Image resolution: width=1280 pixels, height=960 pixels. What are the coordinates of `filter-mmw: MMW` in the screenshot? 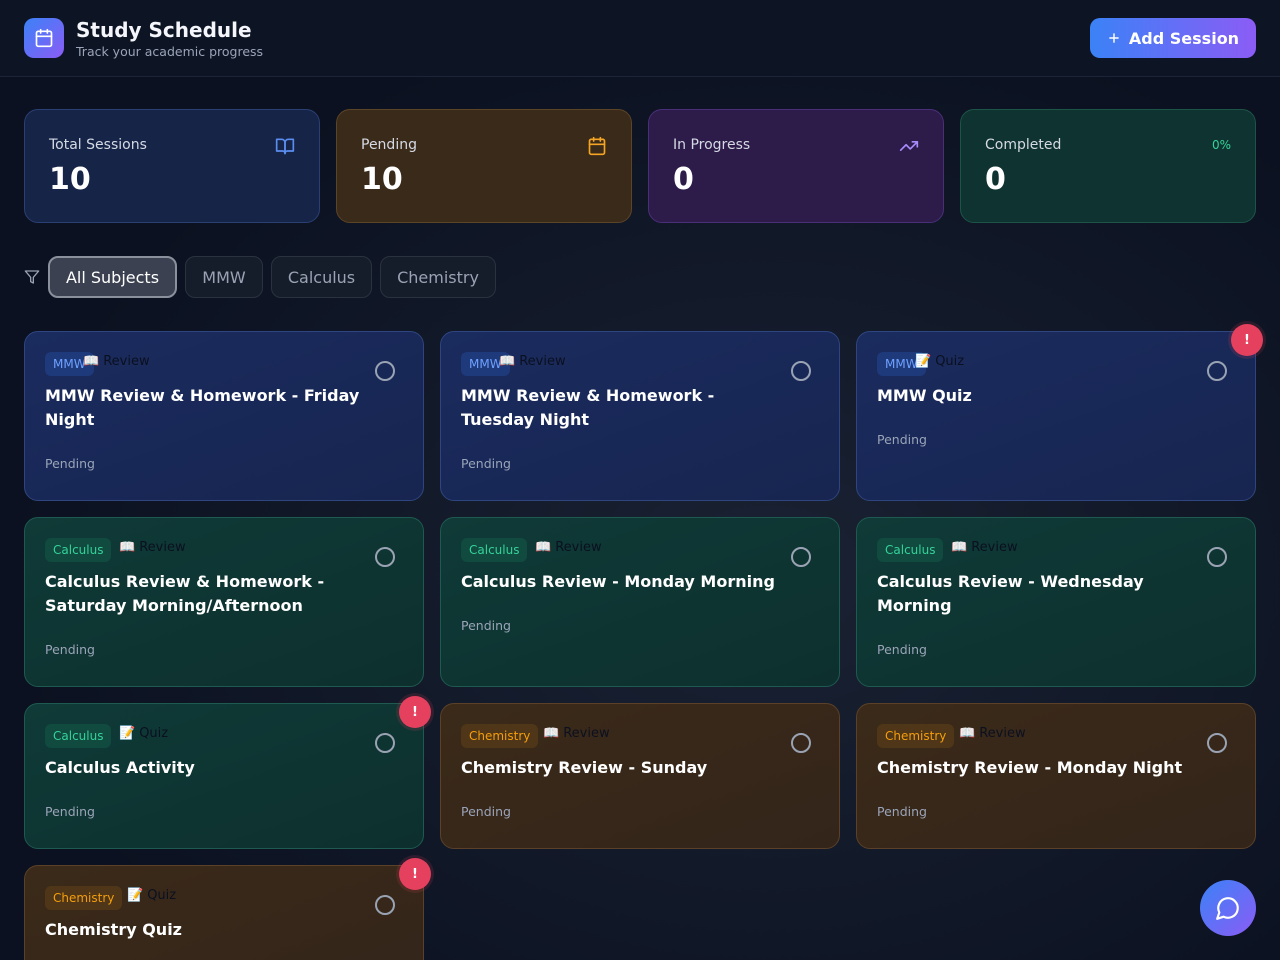 It's located at (224, 277).